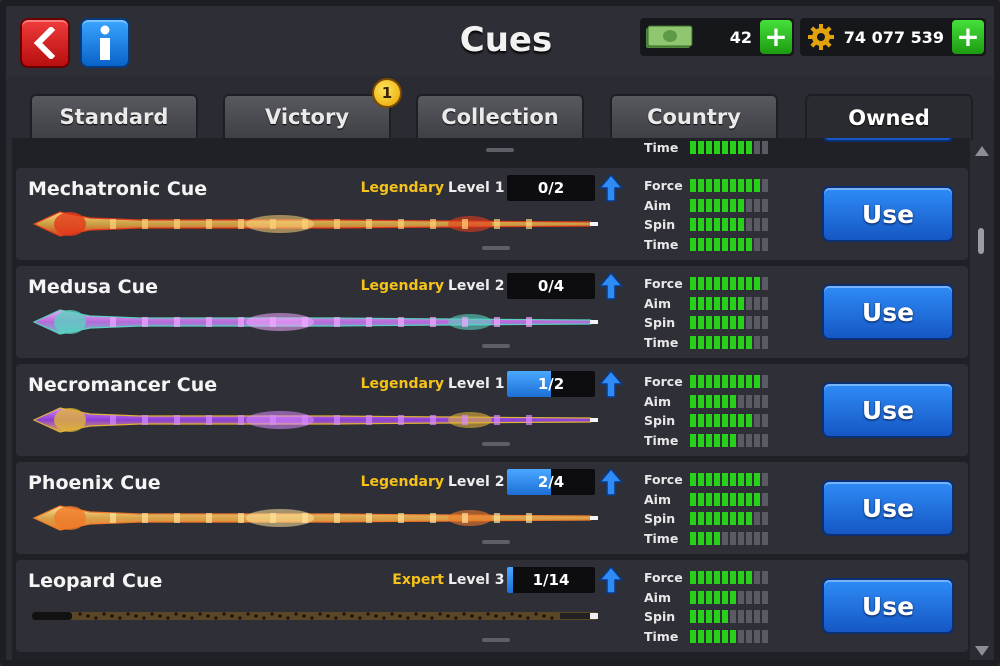 This screenshot has height=666, width=1000. I want to click on add-cash-button: +, so click(776, 37).